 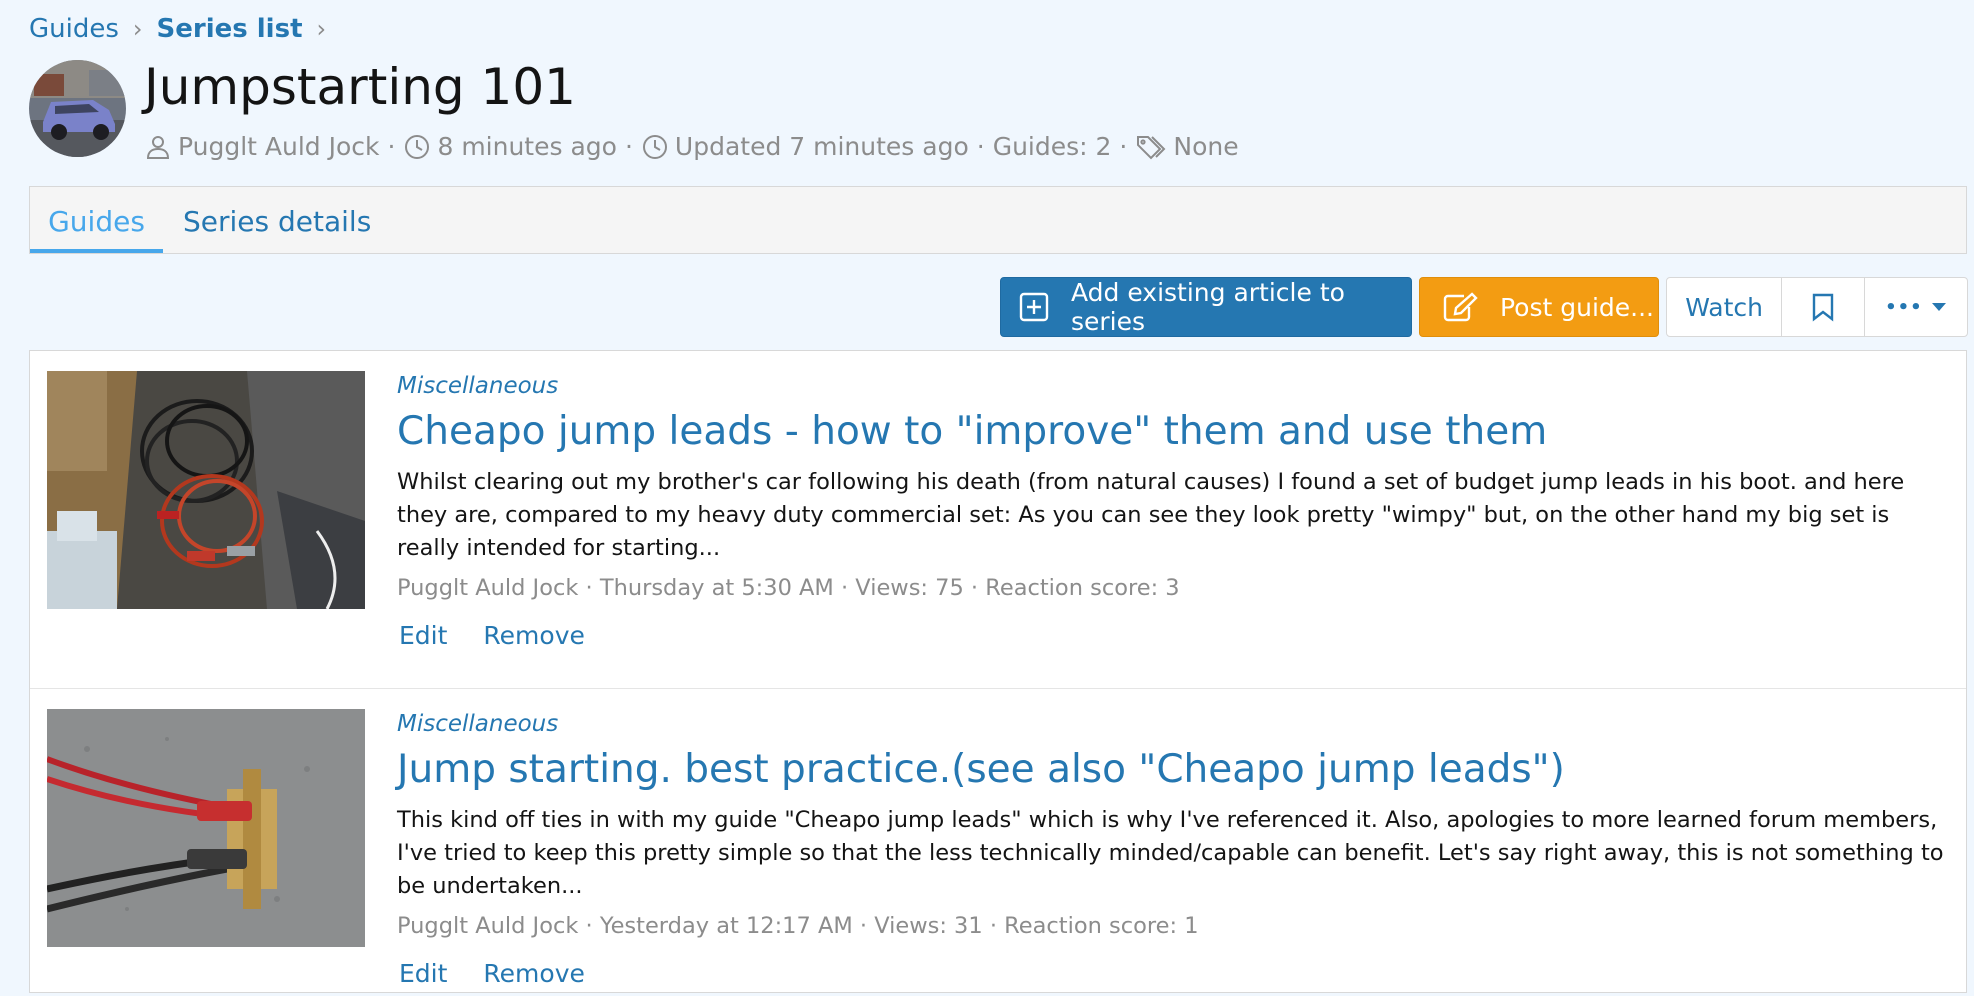 I want to click on tab-series-details: Series details, so click(x=277, y=220).